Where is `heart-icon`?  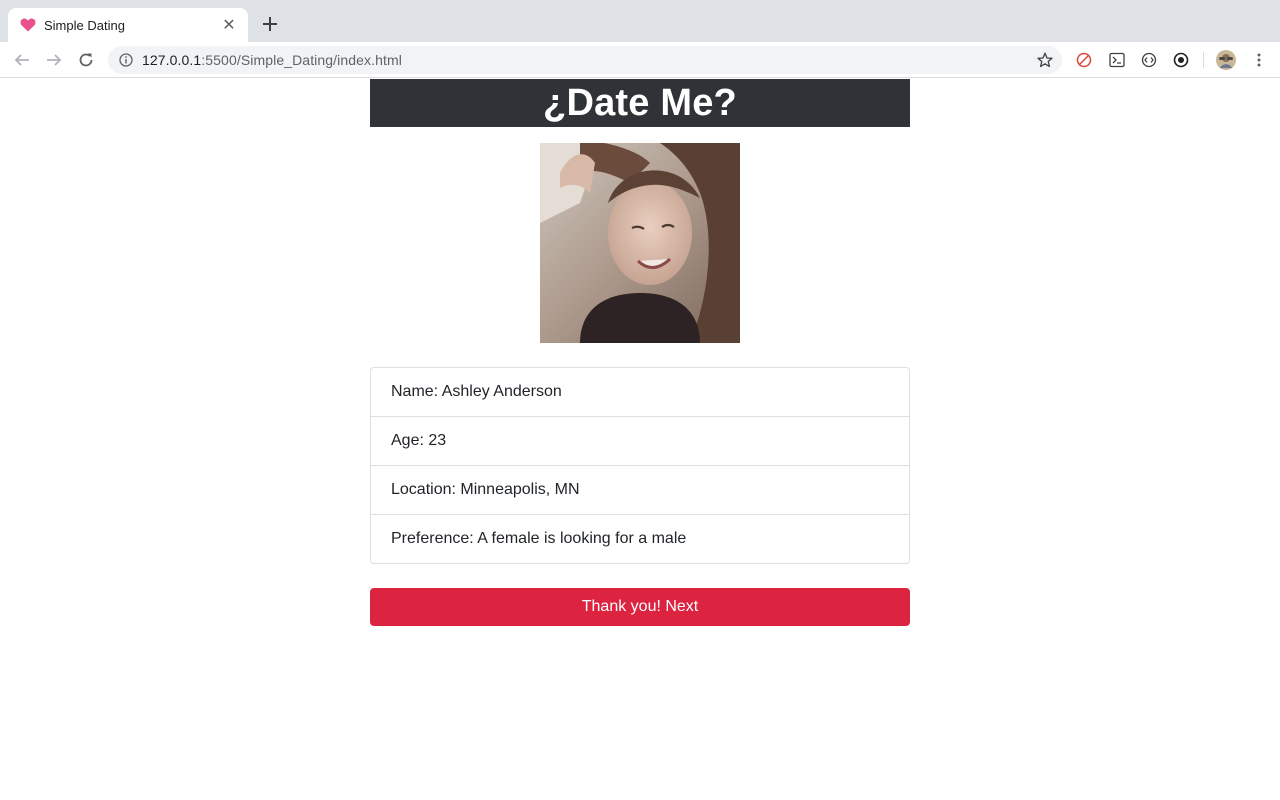 heart-icon is located at coordinates (28, 25).